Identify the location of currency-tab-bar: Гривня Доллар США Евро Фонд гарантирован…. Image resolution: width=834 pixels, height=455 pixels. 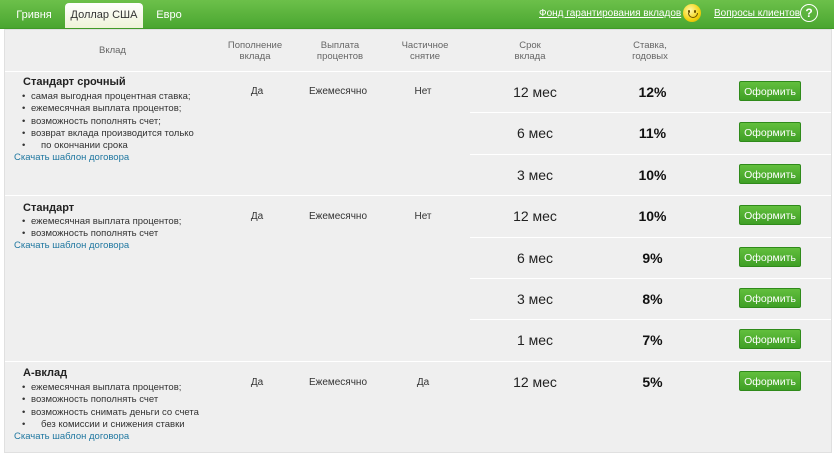
(417, 14).